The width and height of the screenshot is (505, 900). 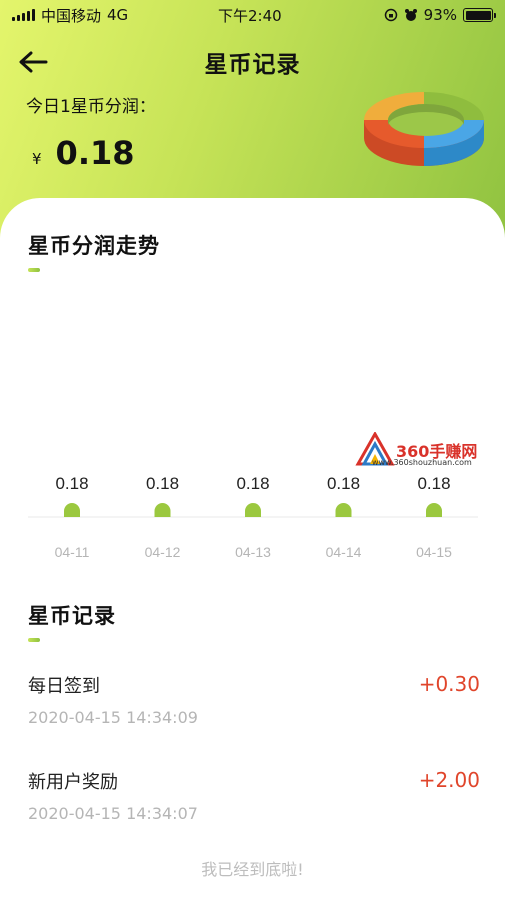 What do you see at coordinates (479, 15) in the screenshot?
I see `battery-icon` at bounding box center [479, 15].